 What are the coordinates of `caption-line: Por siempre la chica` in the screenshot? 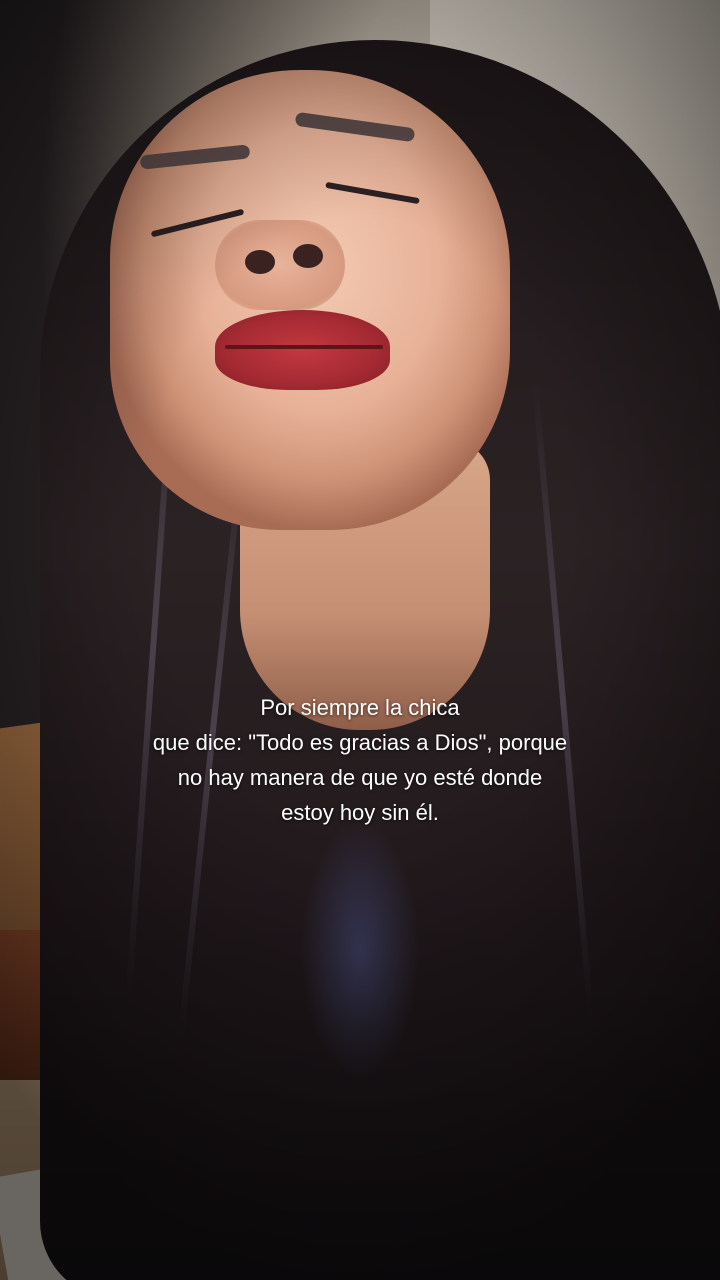 It's located at (360, 707).